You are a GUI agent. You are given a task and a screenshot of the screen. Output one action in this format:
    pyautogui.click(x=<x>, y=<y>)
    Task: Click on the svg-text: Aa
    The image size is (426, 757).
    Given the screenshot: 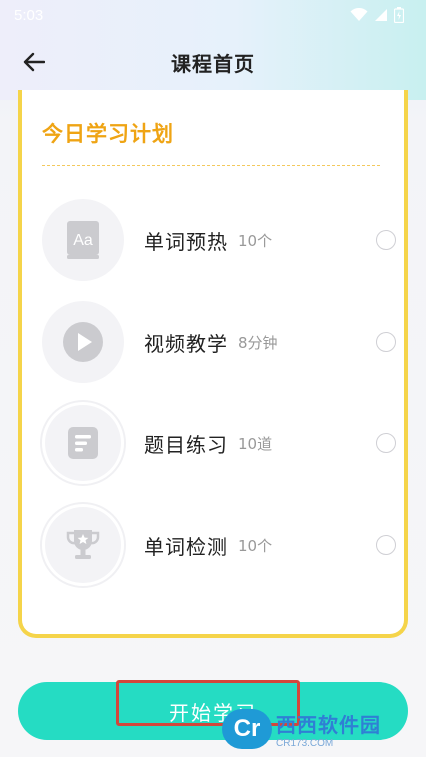 What is the action you would take?
    pyautogui.click(x=83, y=240)
    